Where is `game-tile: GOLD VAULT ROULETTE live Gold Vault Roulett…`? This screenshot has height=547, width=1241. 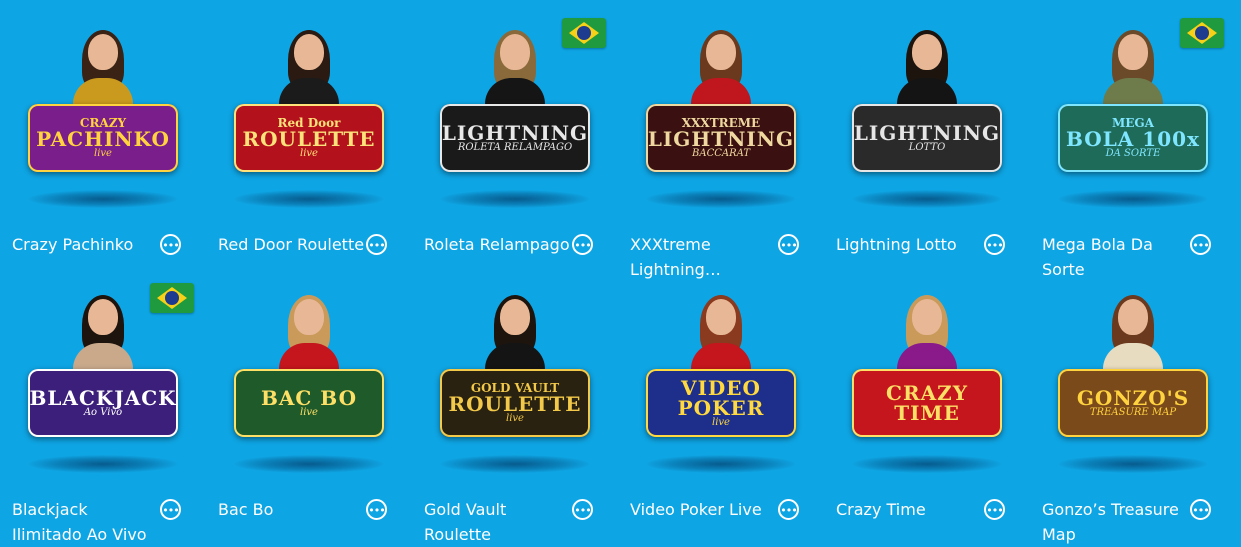 game-tile: GOLD VAULT ROULETTE live Gold Vault Roulett… is located at coordinates (515, 410).